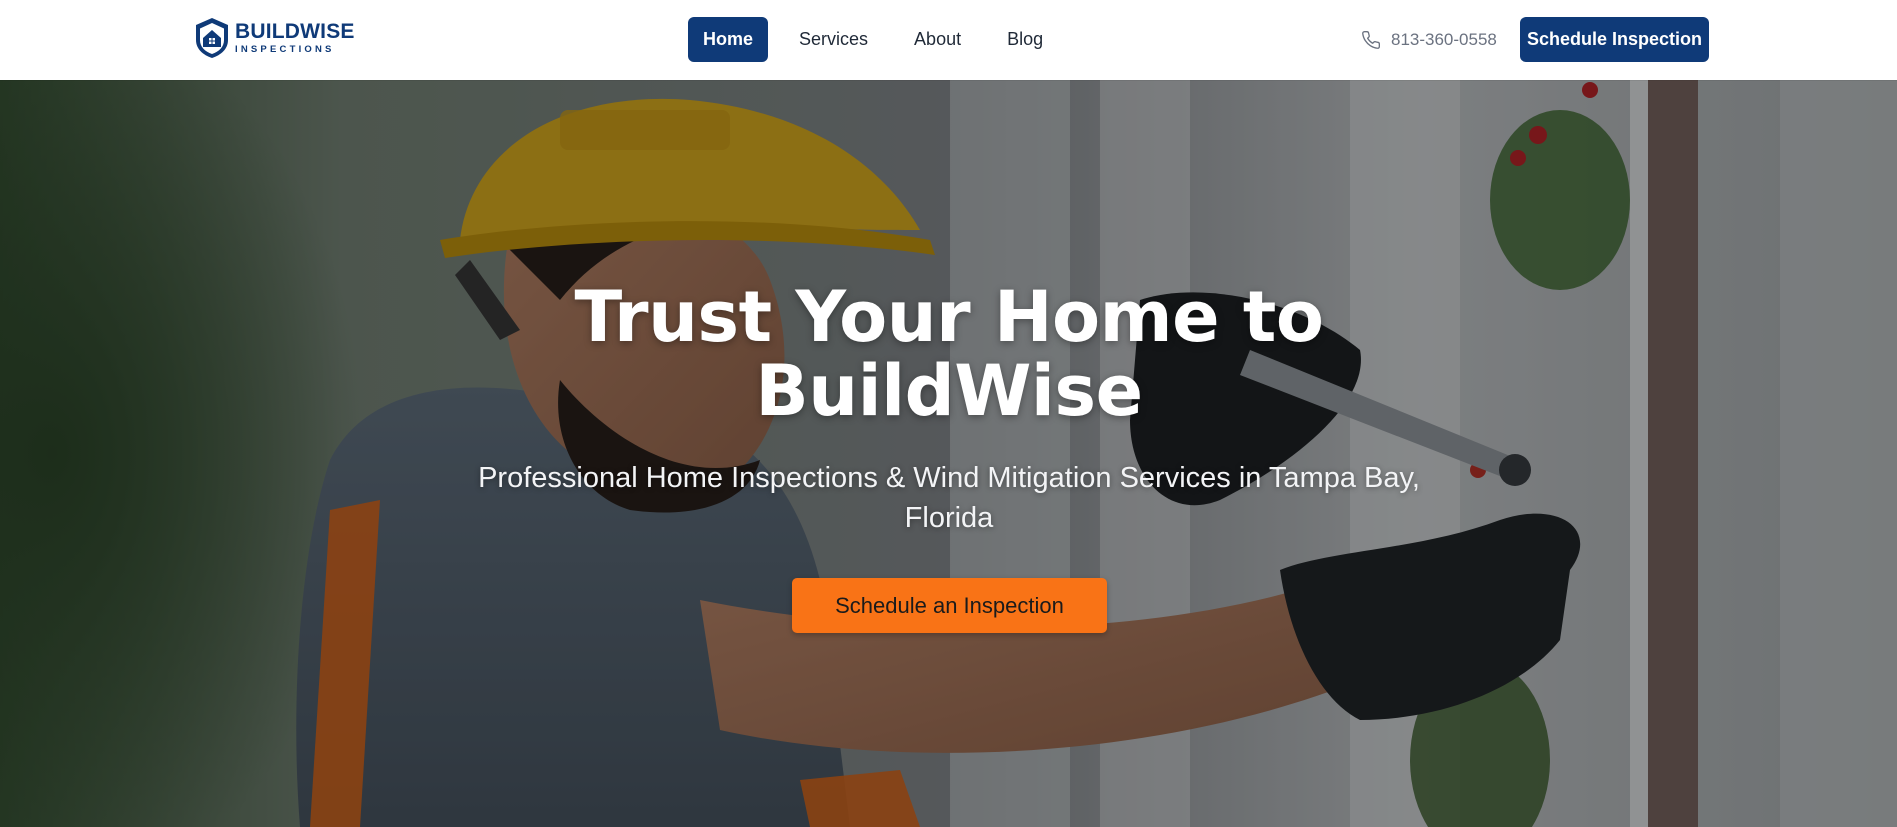  What do you see at coordinates (833, 39) in the screenshot?
I see `nav-services: Services` at bounding box center [833, 39].